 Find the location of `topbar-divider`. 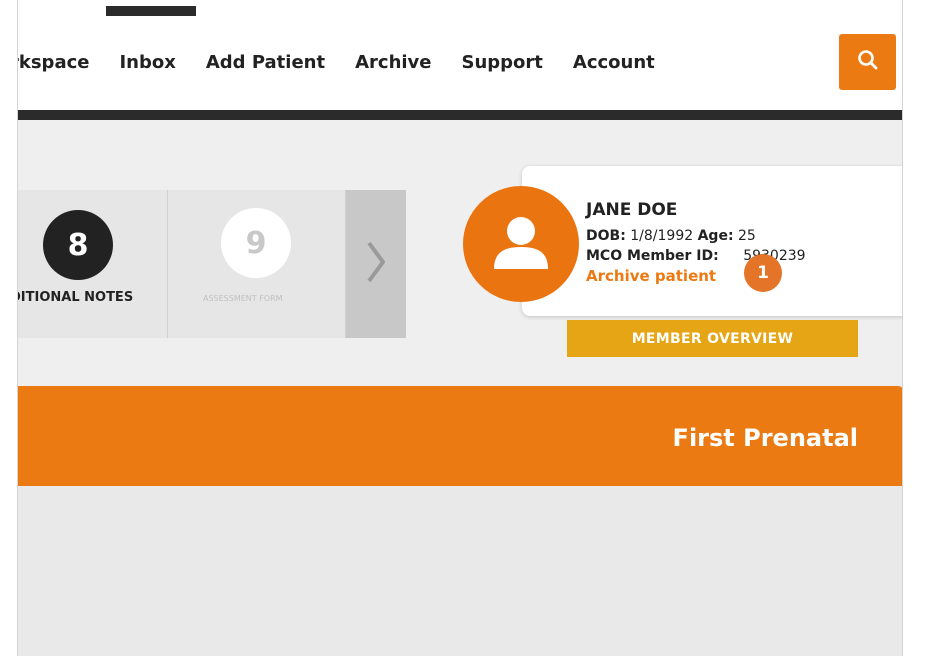

topbar-divider is located at coordinates (460, 115).